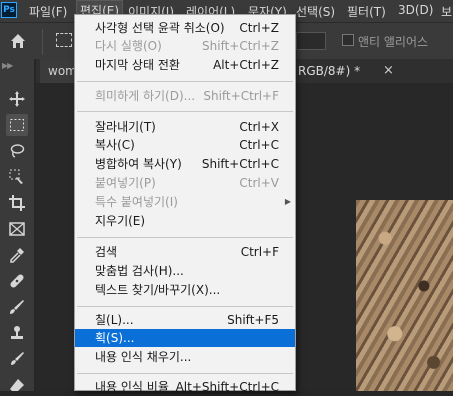 This screenshot has width=453, height=396. I want to click on photoshop-logo: Ps, so click(9, 10).